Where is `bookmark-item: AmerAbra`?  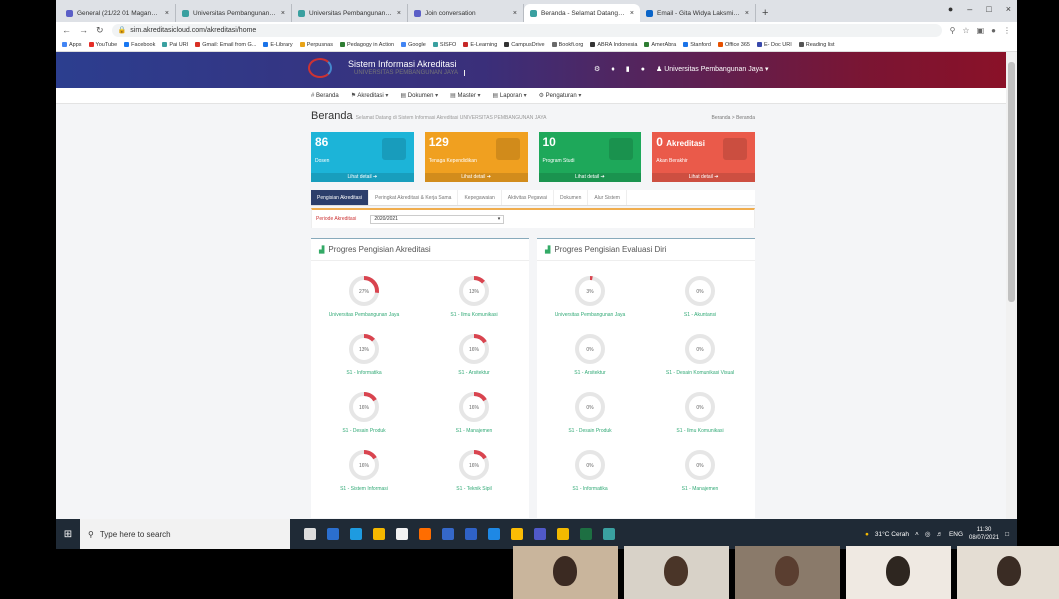 bookmark-item: AmerAbra is located at coordinates (660, 45).